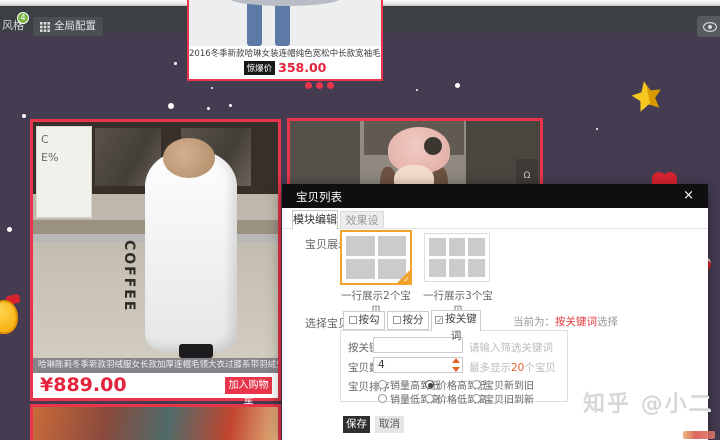  Describe the element at coordinates (356, 424) in the screenshot. I see `save-button: 保存` at that location.